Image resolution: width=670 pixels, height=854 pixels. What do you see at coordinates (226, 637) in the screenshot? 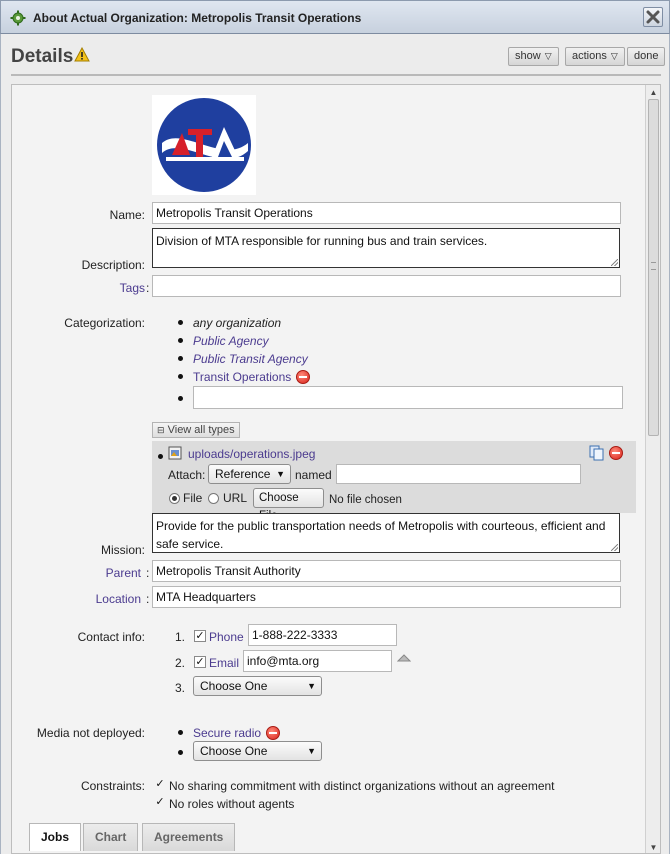
I see `phone-type-link: Phone` at bounding box center [226, 637].